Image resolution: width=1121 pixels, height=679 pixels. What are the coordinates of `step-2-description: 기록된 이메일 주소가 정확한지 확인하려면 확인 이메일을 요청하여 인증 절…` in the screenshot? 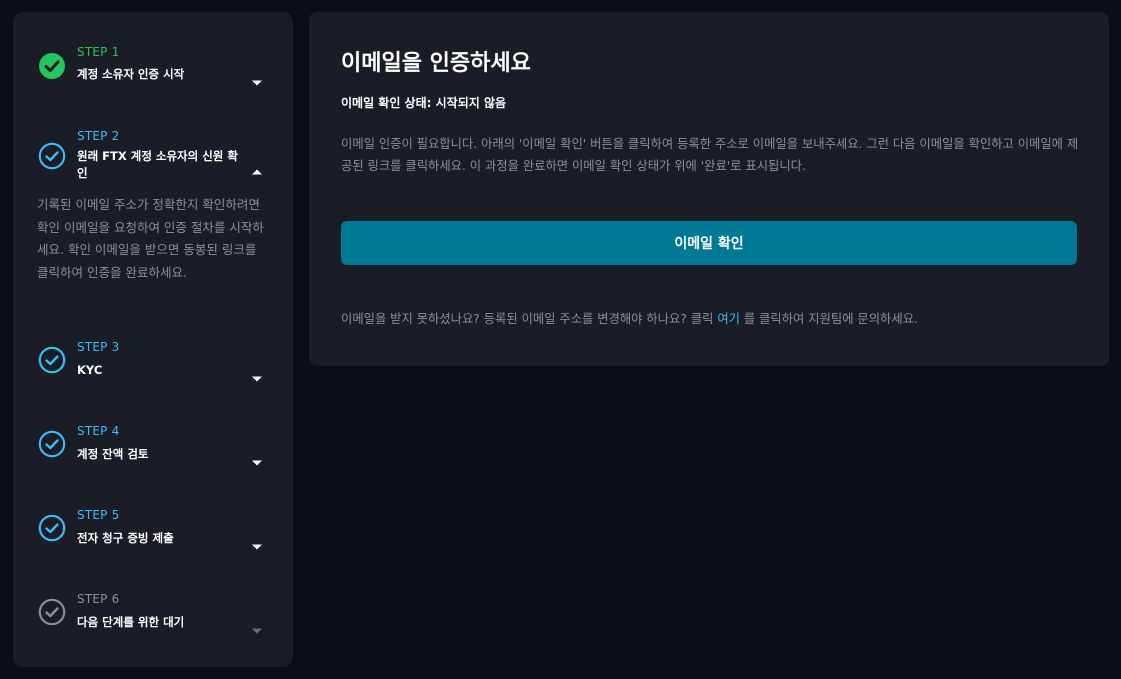 It's located at (150, 238).